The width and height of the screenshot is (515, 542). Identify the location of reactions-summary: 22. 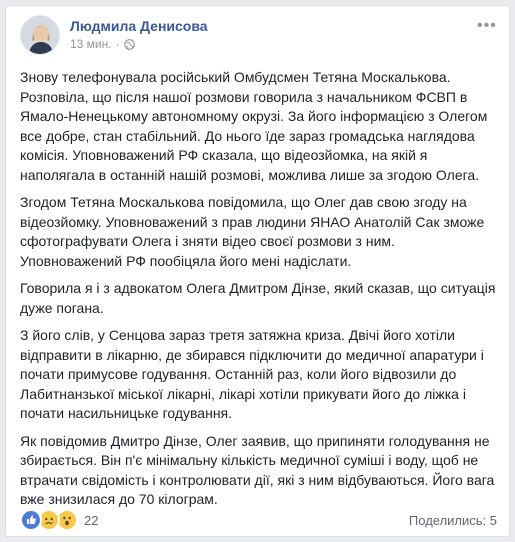
(59, 520).